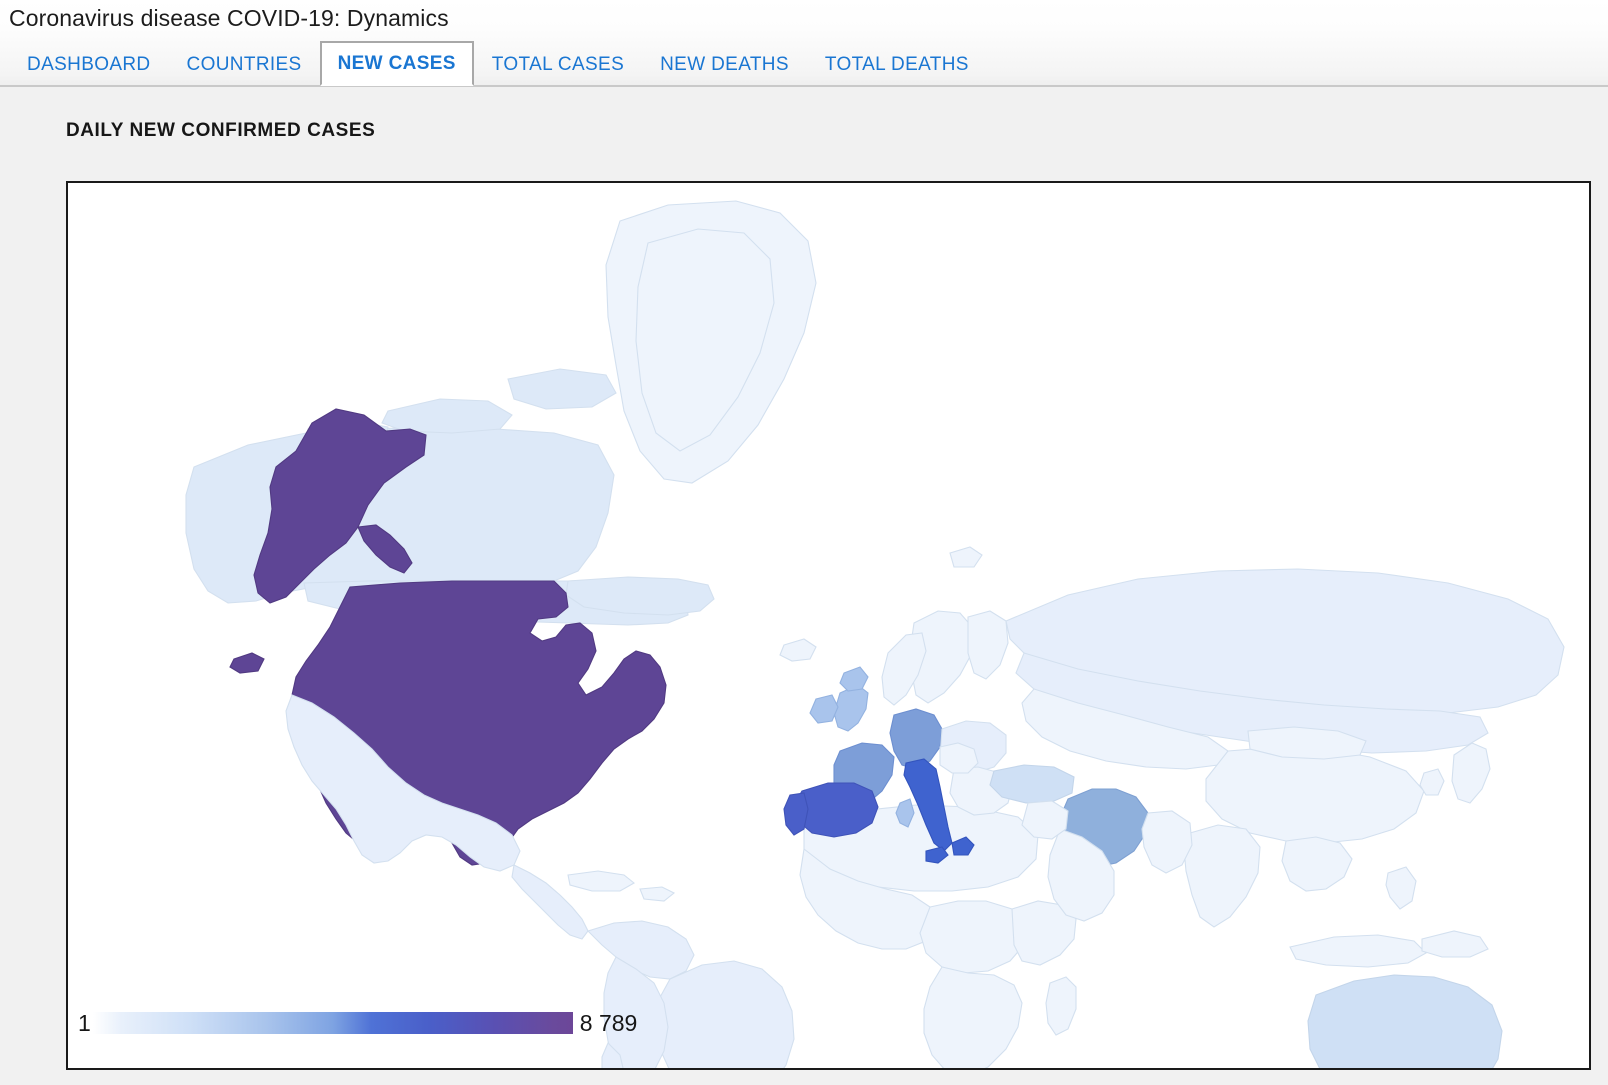  I want to click on legend-gradient-bar, so click(332, 1023).